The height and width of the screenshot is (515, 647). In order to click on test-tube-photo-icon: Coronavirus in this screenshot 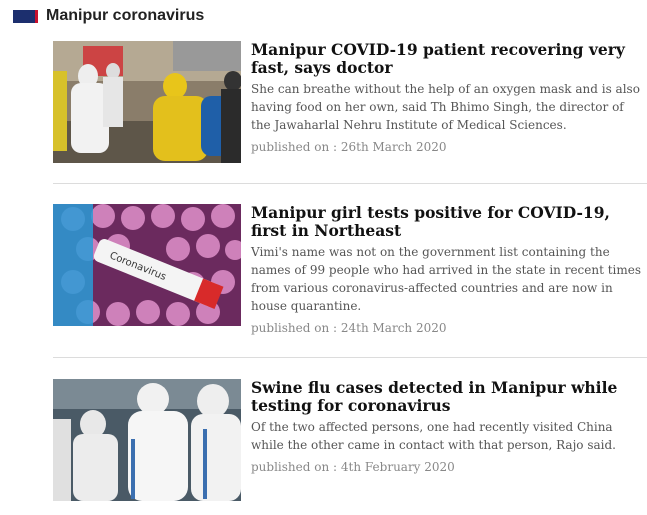, I will do `click(147, 265)`.